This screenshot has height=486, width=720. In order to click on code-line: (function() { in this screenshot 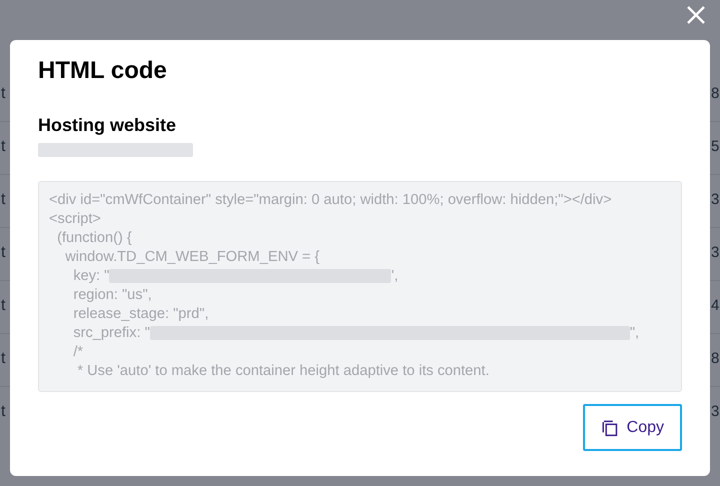, I will do `click(94, 237)`.